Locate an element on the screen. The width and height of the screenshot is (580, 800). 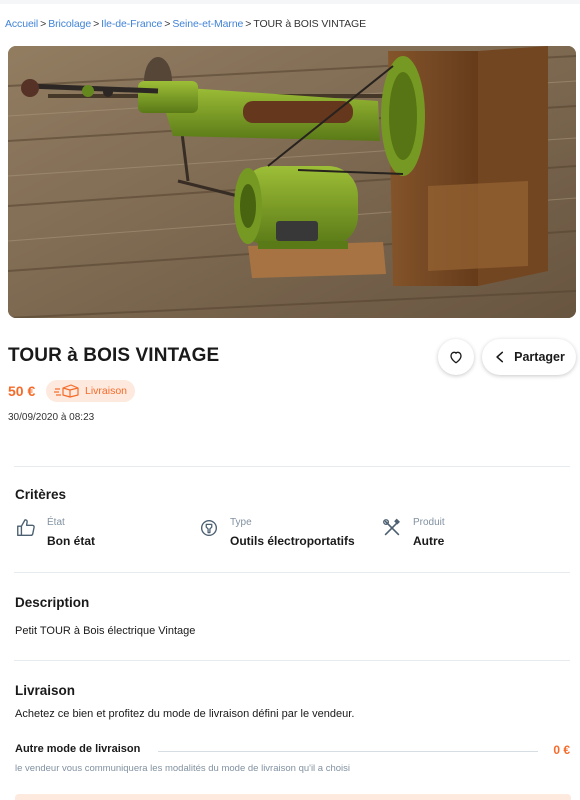
package-icon is located at coordinates (66, 391).